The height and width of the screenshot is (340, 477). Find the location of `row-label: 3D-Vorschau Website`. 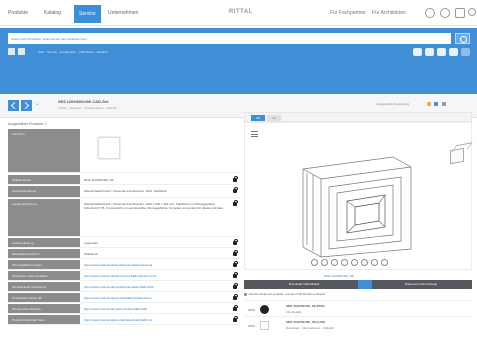

row-label: 3D-Vorschau Website is located at coordinates (44, 308).